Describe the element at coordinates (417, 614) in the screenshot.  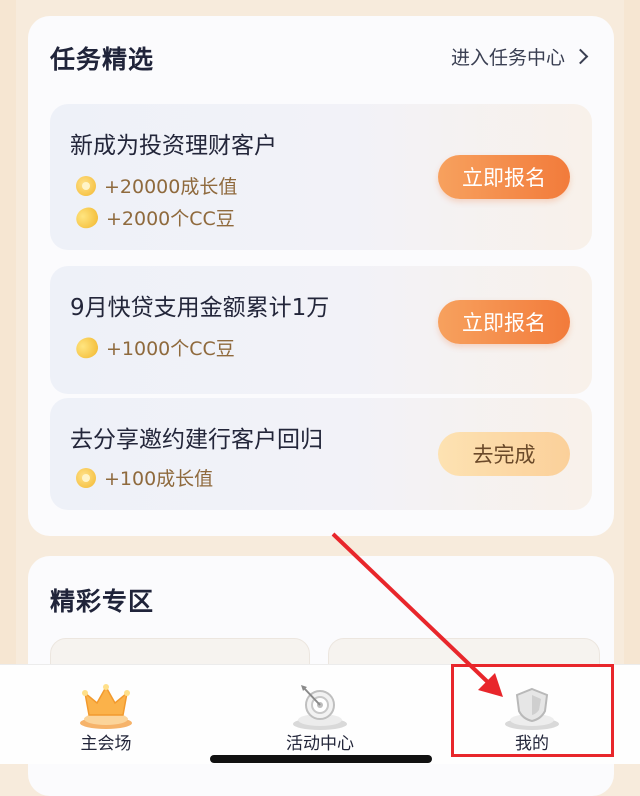
I see `annotation-arrow-icon` at that location.